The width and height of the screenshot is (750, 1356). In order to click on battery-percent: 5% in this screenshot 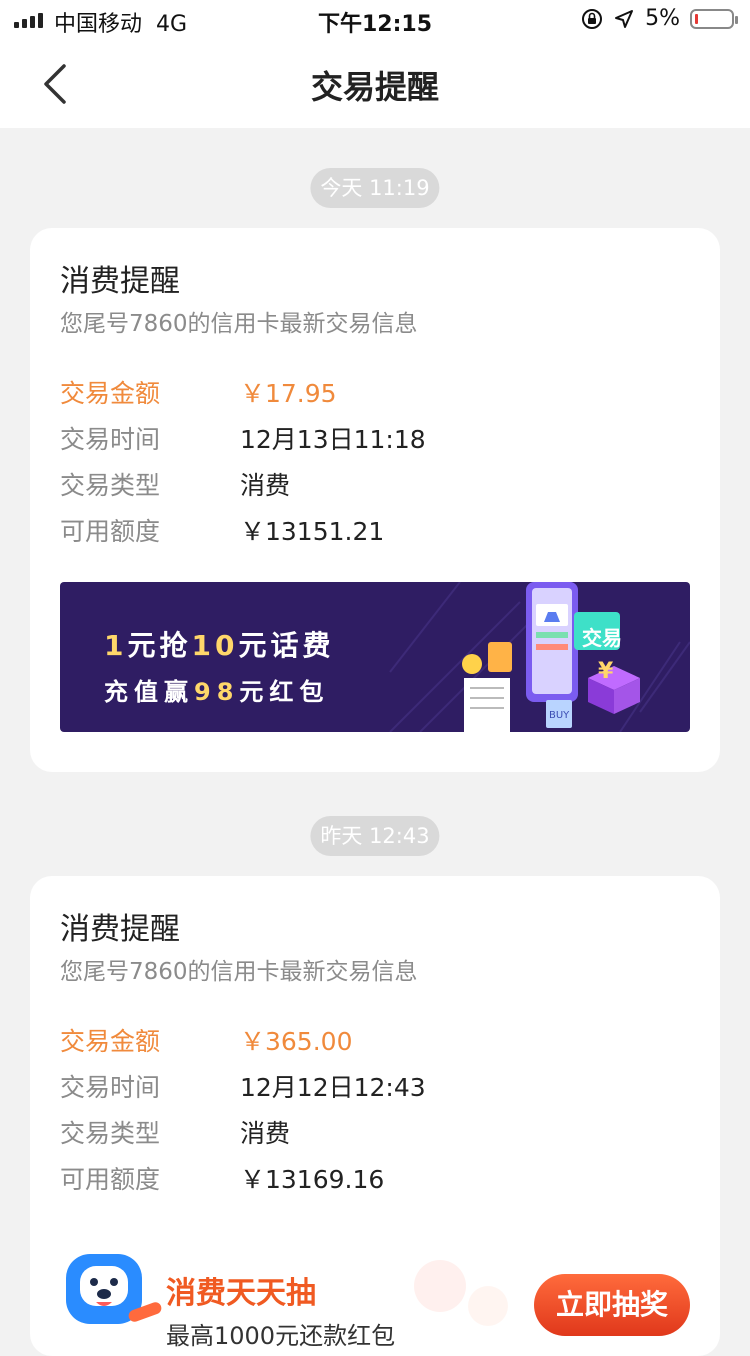, I will do `click(662, 18)`.